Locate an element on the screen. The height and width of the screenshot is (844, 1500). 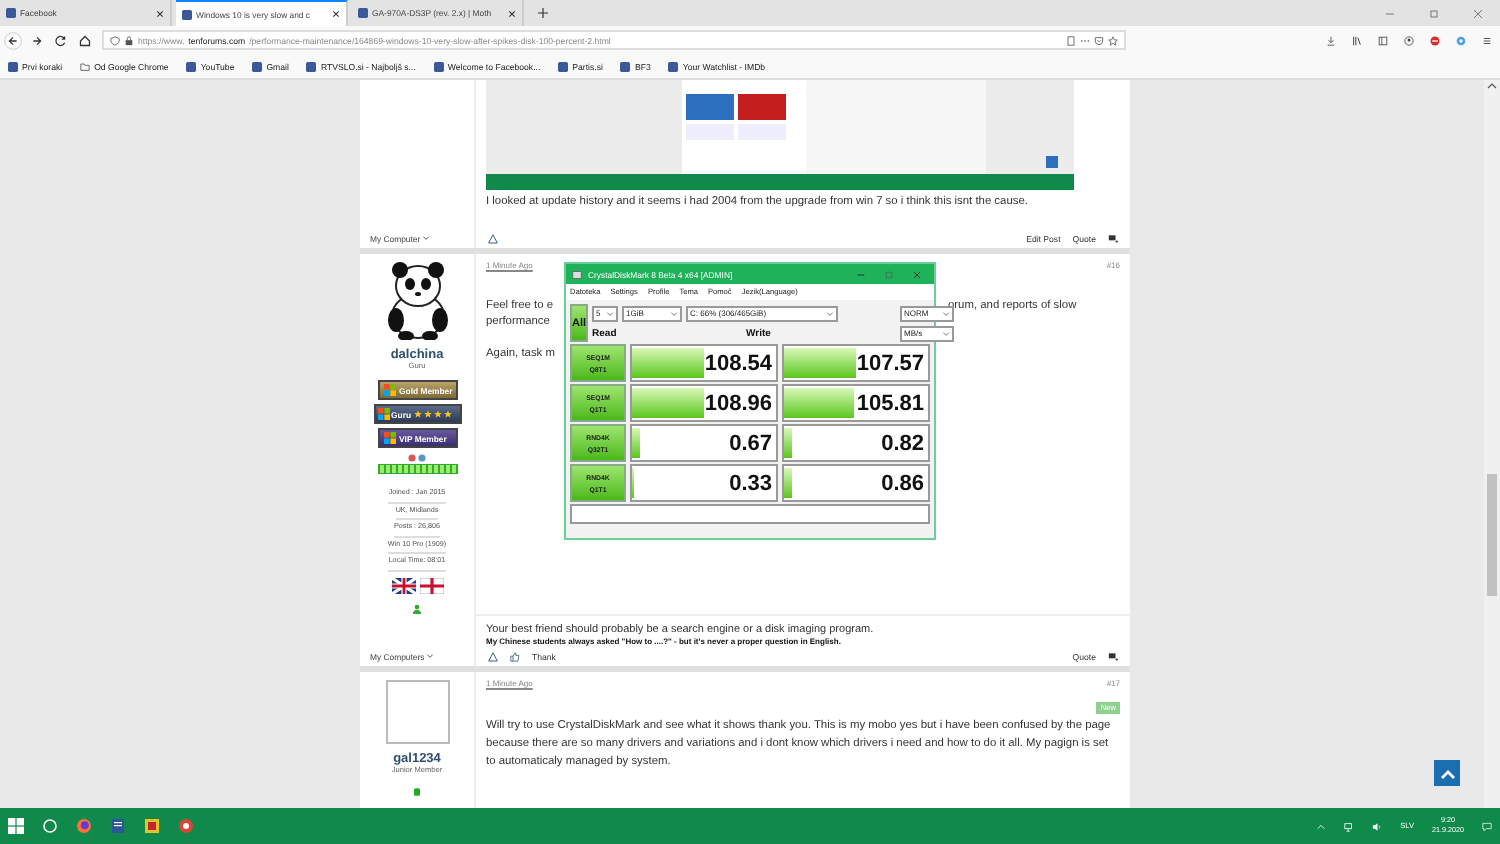
extension-icon is located at coordinates (1460, 40).